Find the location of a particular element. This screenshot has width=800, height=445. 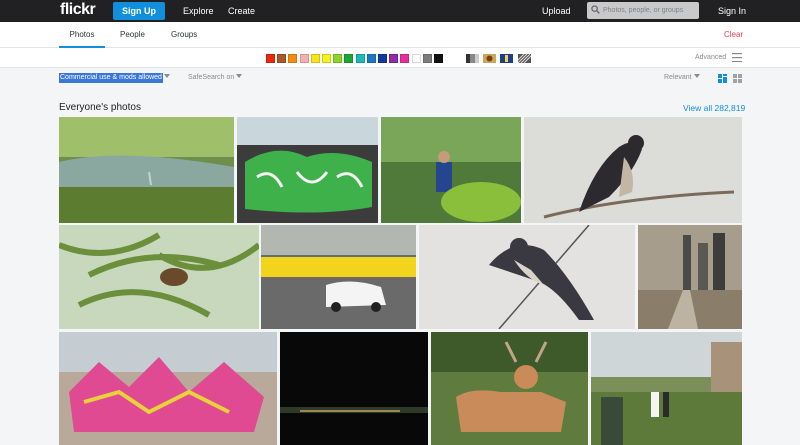

color-filter-bar: Advanced is located at coordinates (400, 58).